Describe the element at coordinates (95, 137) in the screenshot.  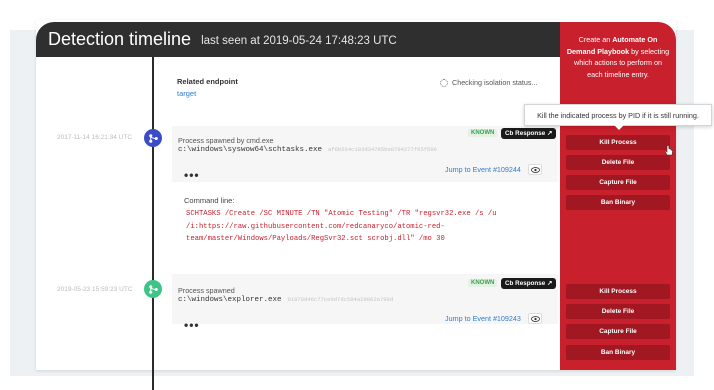
I see `event-date: 2017-11-14 16:21:34 UTC` at that location.